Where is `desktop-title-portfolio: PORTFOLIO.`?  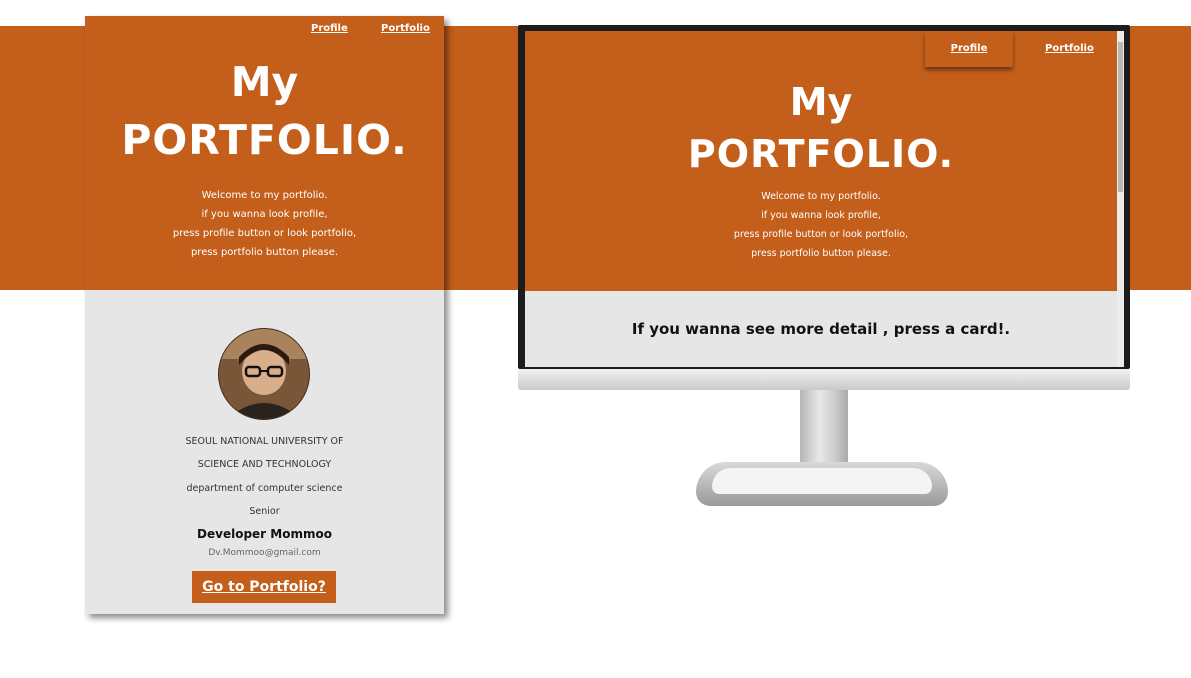 desktop-title-portfolio: PORTFOLIO. is located at coordinates (821, 154).